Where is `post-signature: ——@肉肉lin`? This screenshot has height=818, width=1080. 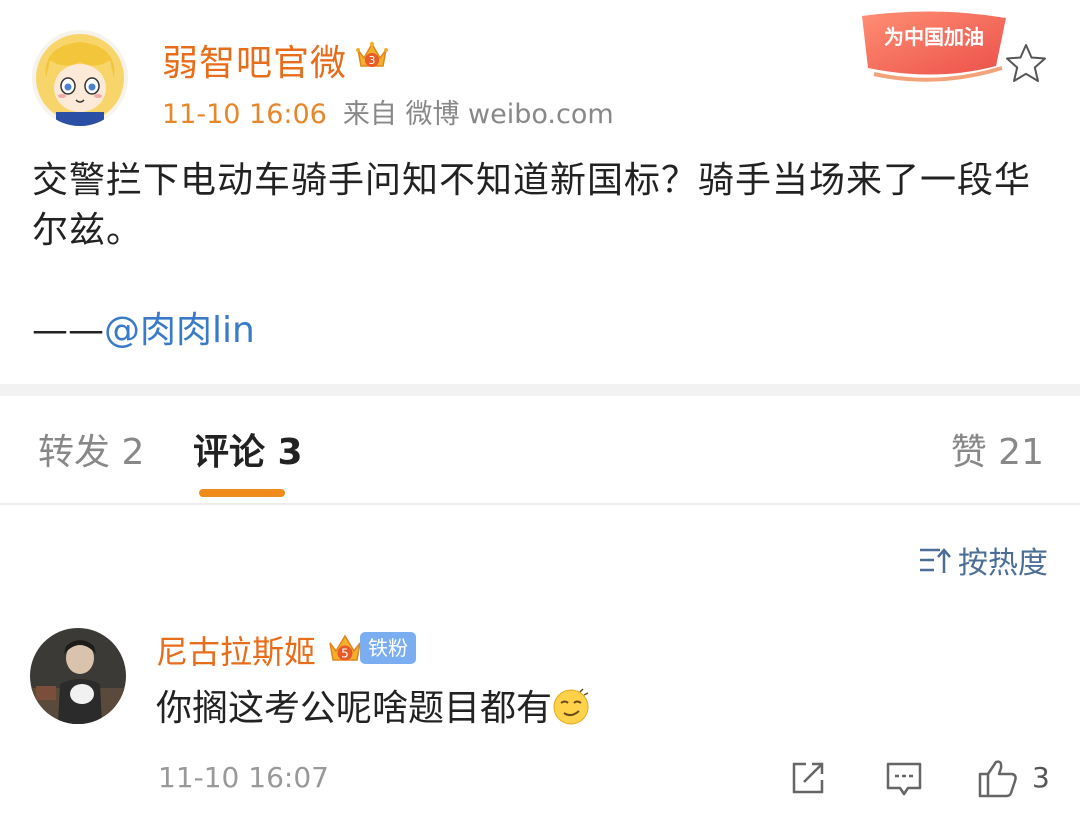
post-signature: ——@肉肉lin is located at coordinates (143, 331).